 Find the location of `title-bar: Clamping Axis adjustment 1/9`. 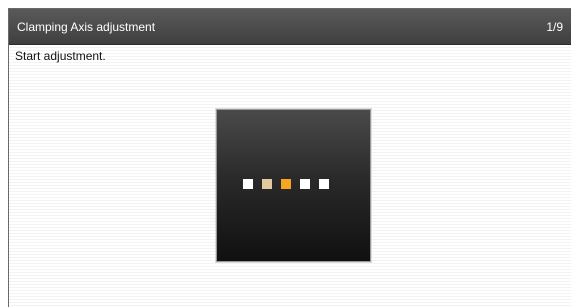

title-bar: Clamping Axis adjustment 1/9 is located at coordinates (290, 27).